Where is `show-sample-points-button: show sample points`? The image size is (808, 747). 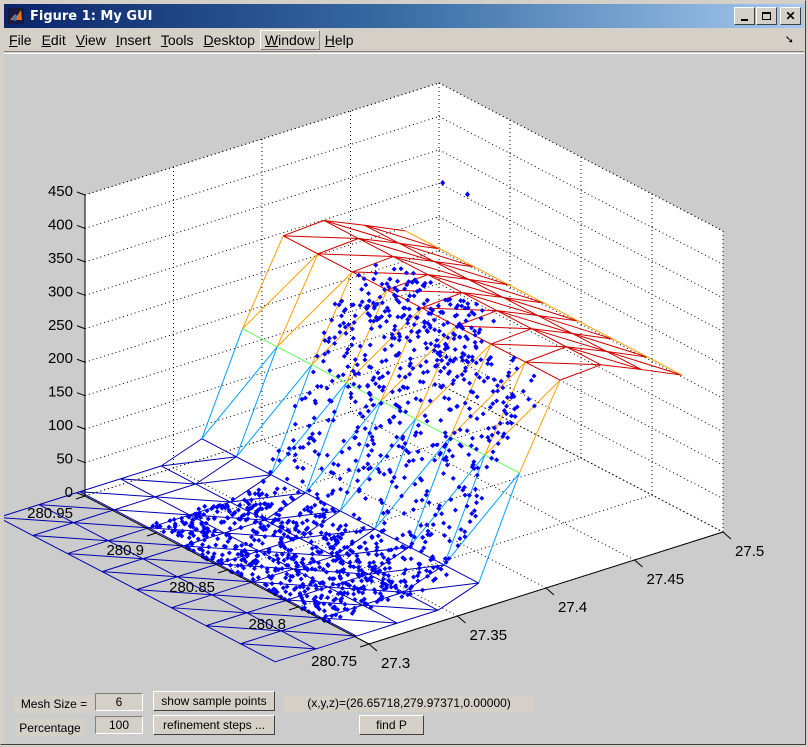 show-sample-points-button: show sample points is located at coordinates (214, 701).